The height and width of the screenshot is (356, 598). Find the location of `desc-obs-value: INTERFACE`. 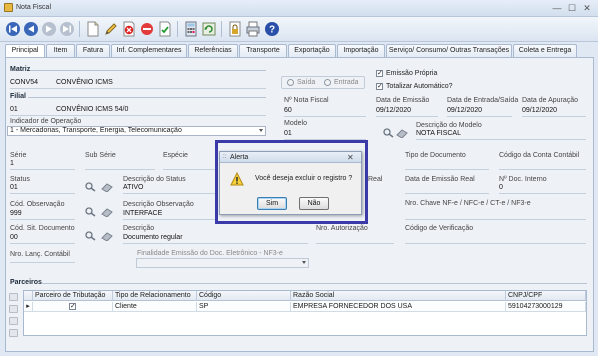

desc-obs-value: INTERFACE is located at coordinates (143, 213).